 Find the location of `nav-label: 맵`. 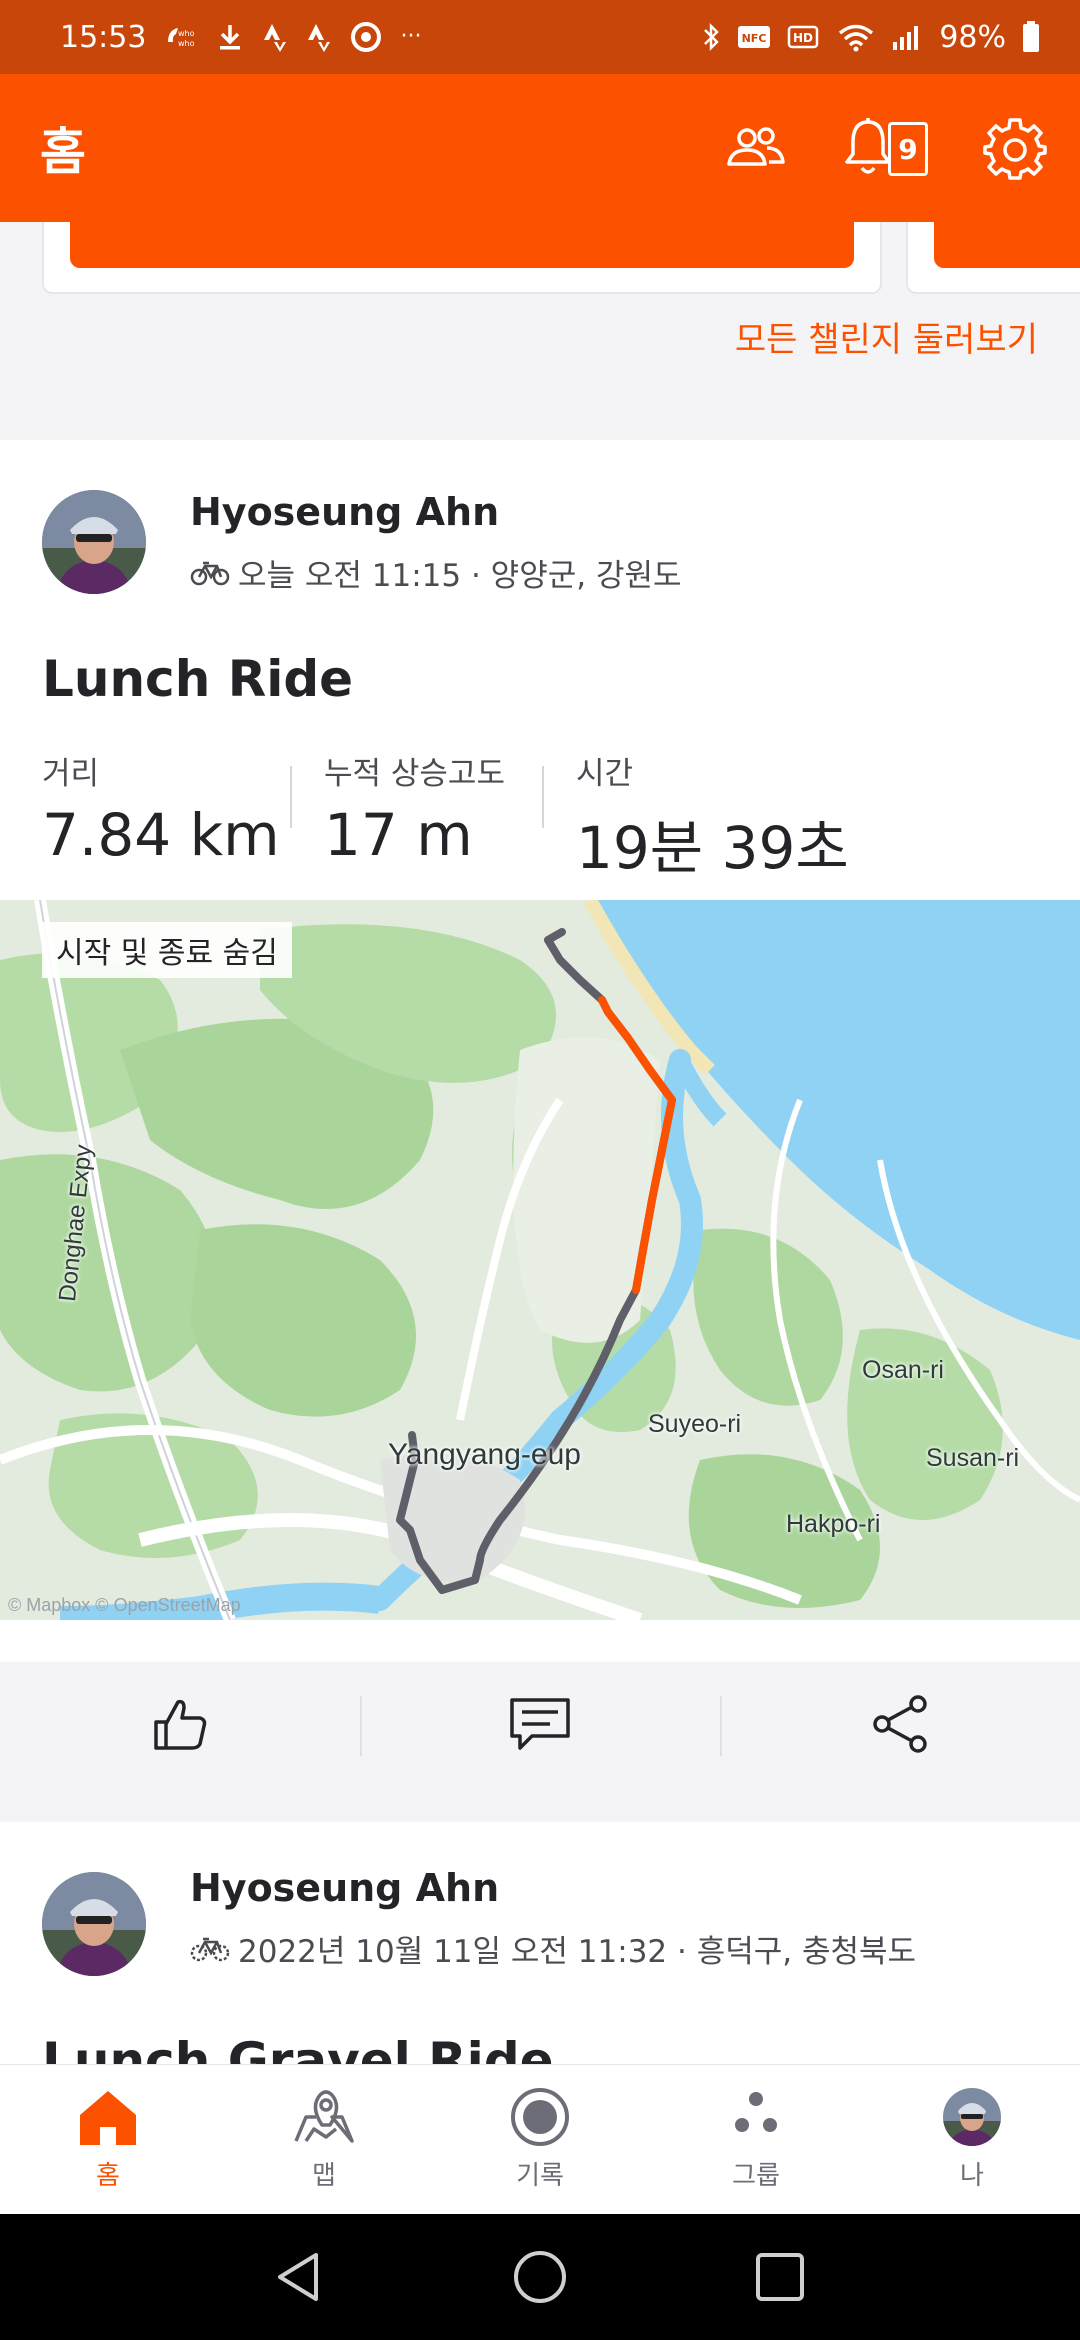

nav-label: 맵 is located at coordinates (324, 2176).